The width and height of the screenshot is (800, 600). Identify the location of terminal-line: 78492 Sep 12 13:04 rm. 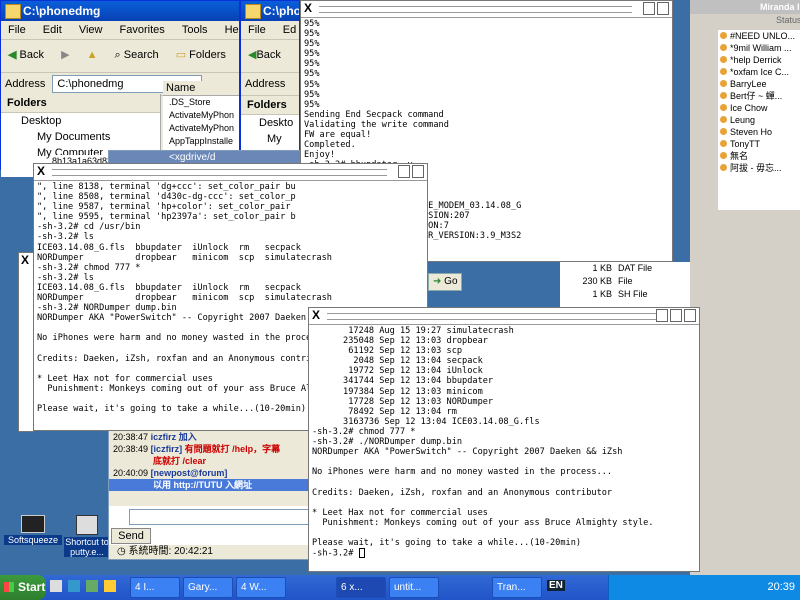
(384, 411).